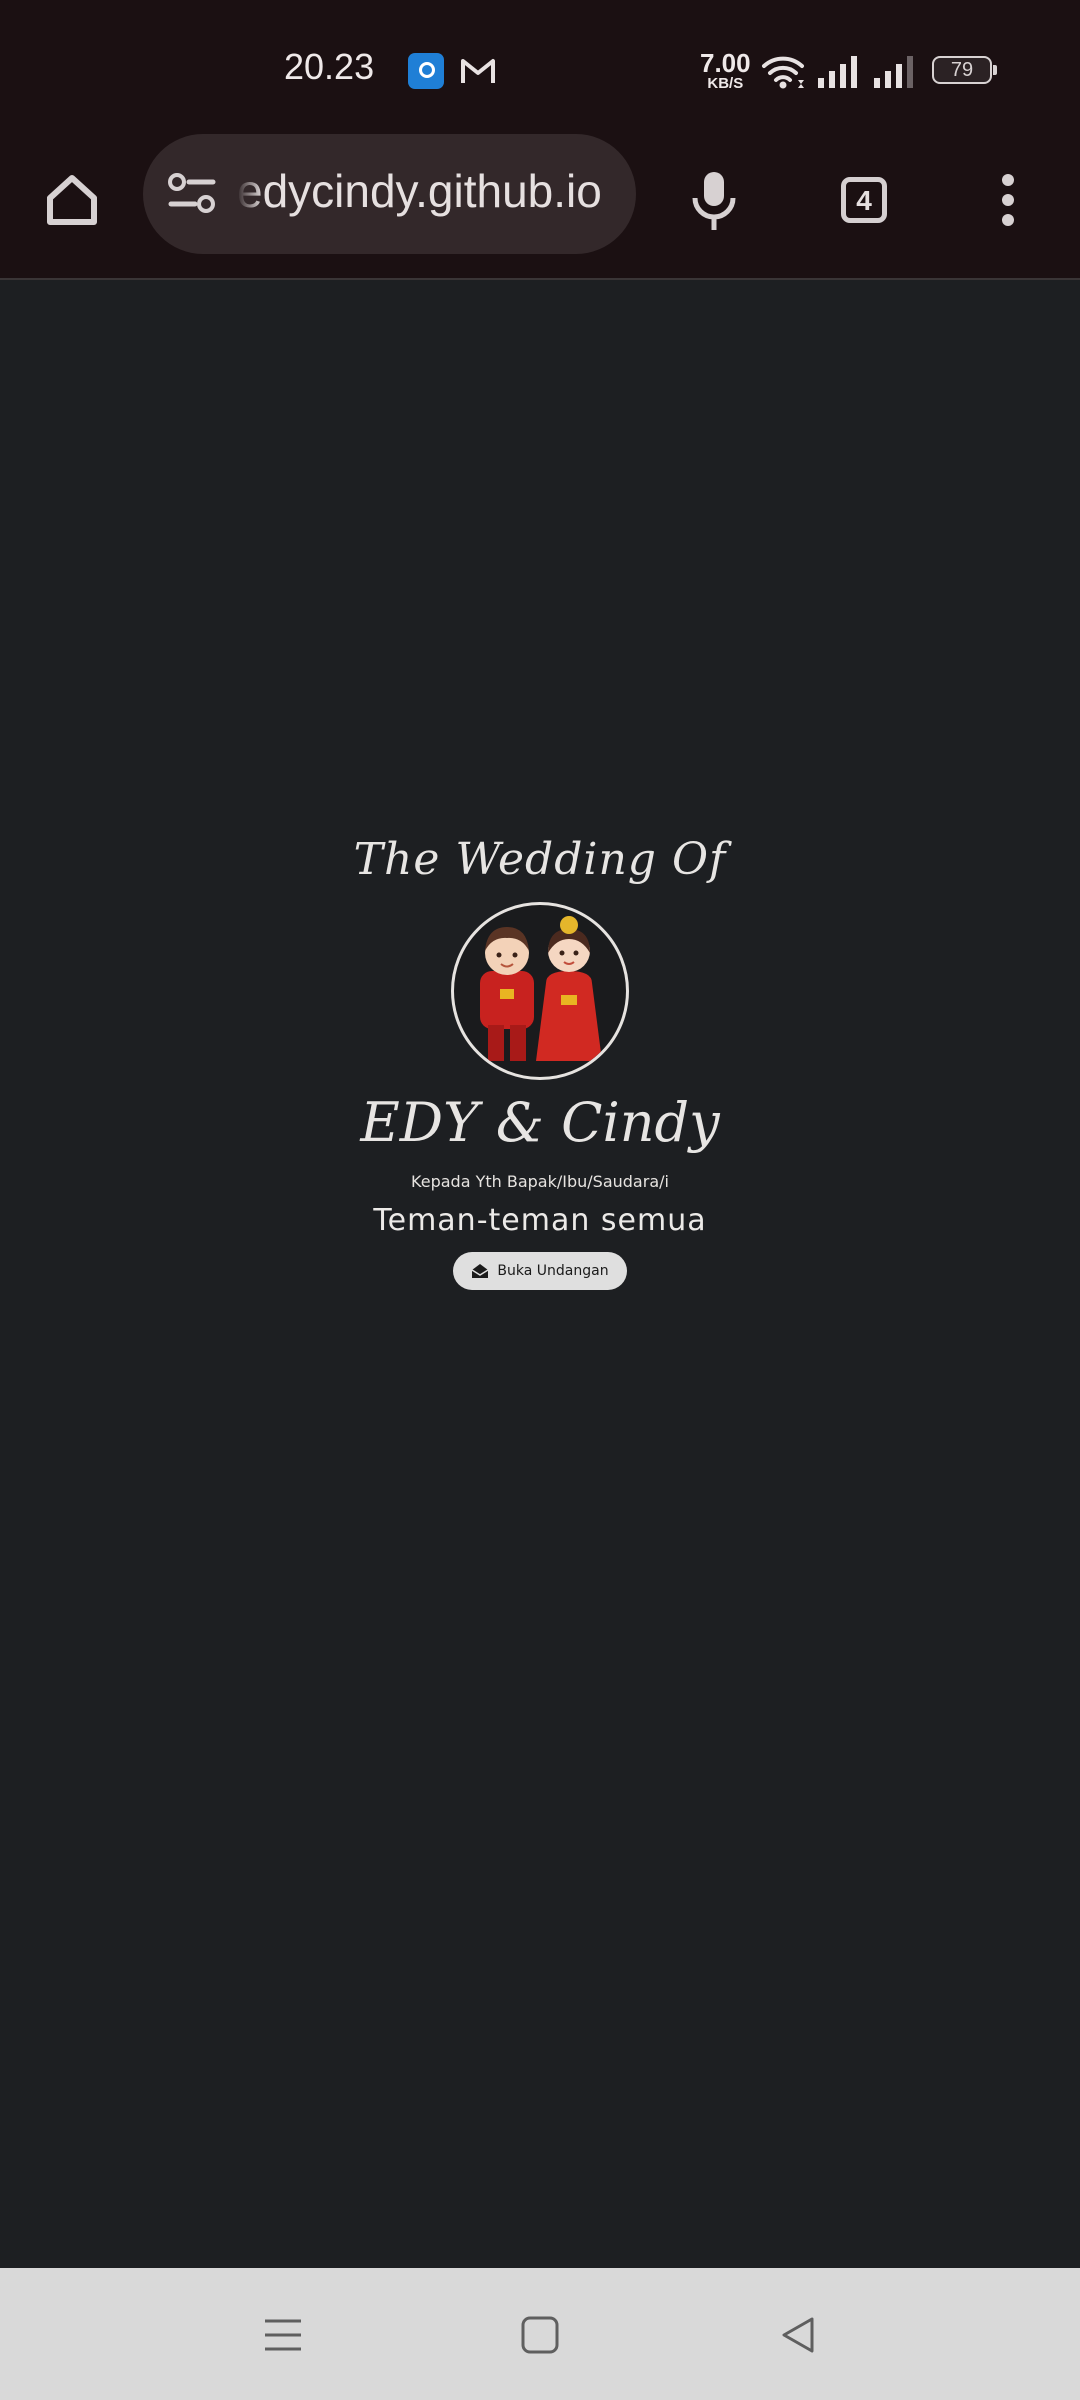 Image resolution: width=1080 pixels, height=2400 pixels. I want to click on back-button, so click(798, 2335).